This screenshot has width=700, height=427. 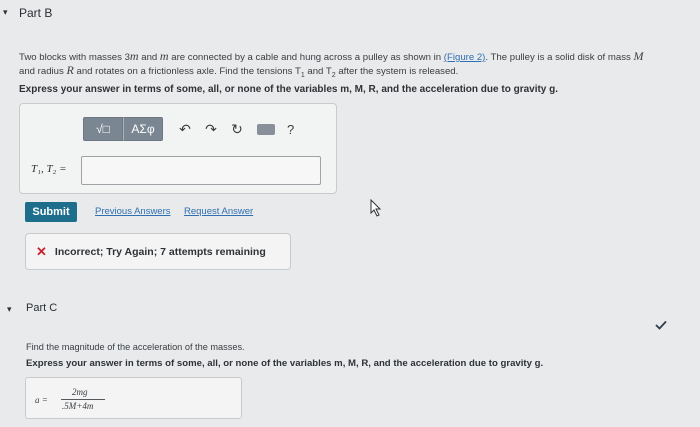 What do you see at coordinates (143, 129) in the screenshot?
I see `greek-symbols-button: ΑΣφ` at bounding box center [143, 129].